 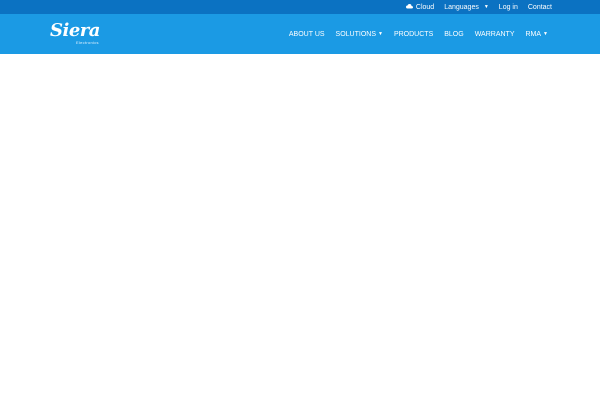 What do you see at coordinates (300, 7) in the screenshot?
I see `top-utility-bar: Cloud Languages ▼ Log in Contact` at bounding box center [300, 7].